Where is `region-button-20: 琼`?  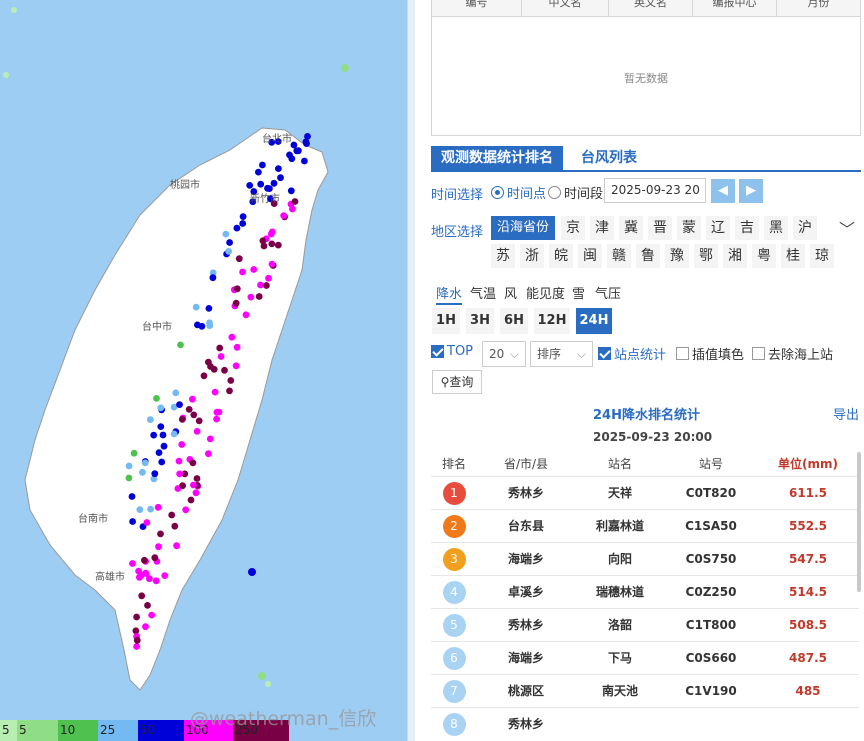 region-button-20: 琼 is located at coordinates (822, 256).